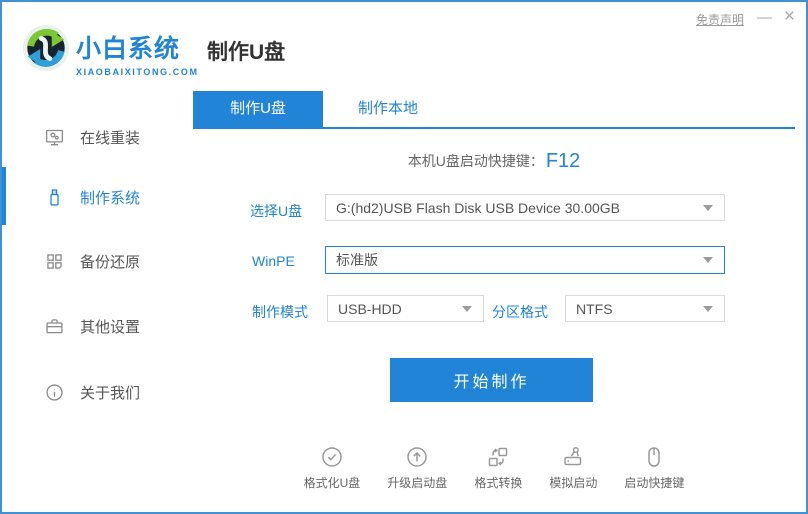  I want to click on convert-icon, so click(498, 457).